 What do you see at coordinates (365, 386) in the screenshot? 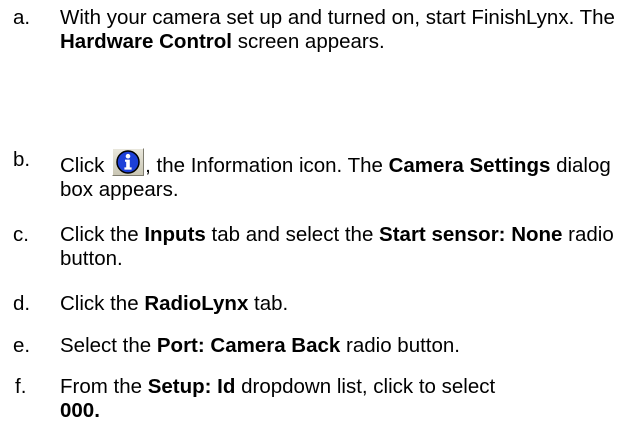
I see `step-text-part: dropdown list, click to select` at bounding box center [365, 386].